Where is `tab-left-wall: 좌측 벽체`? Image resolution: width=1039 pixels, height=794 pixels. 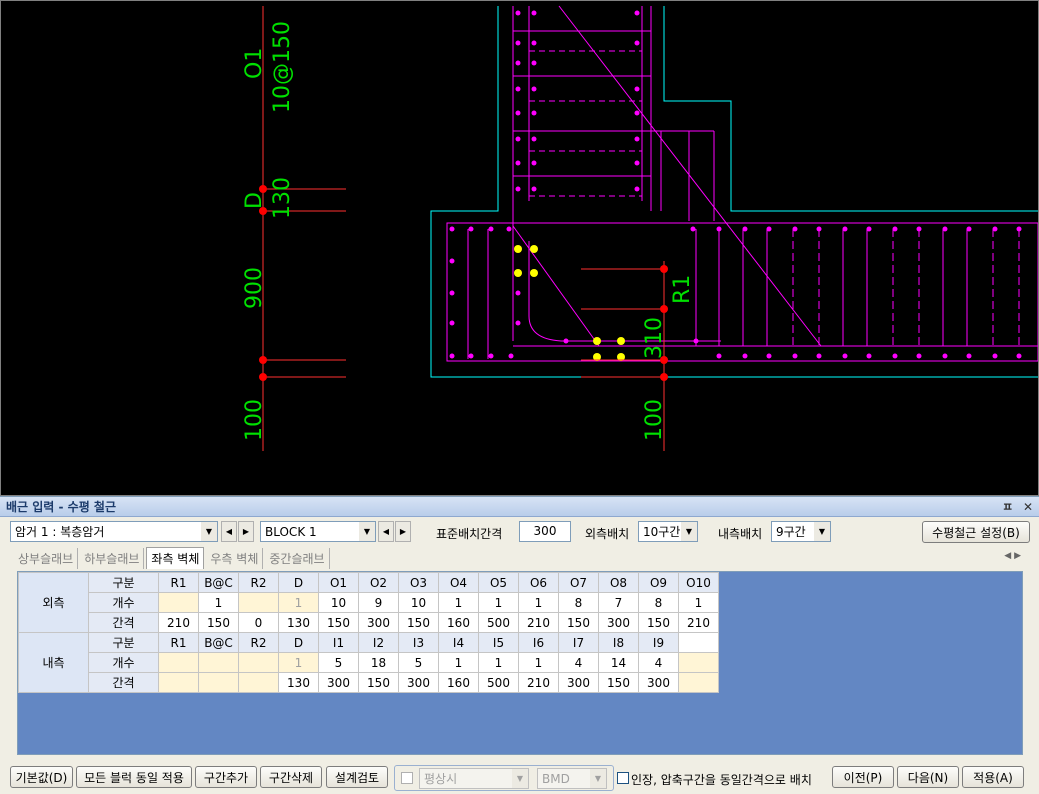 tab-left-wall: 좌측 벽체 is located at coordinates (175, 558).